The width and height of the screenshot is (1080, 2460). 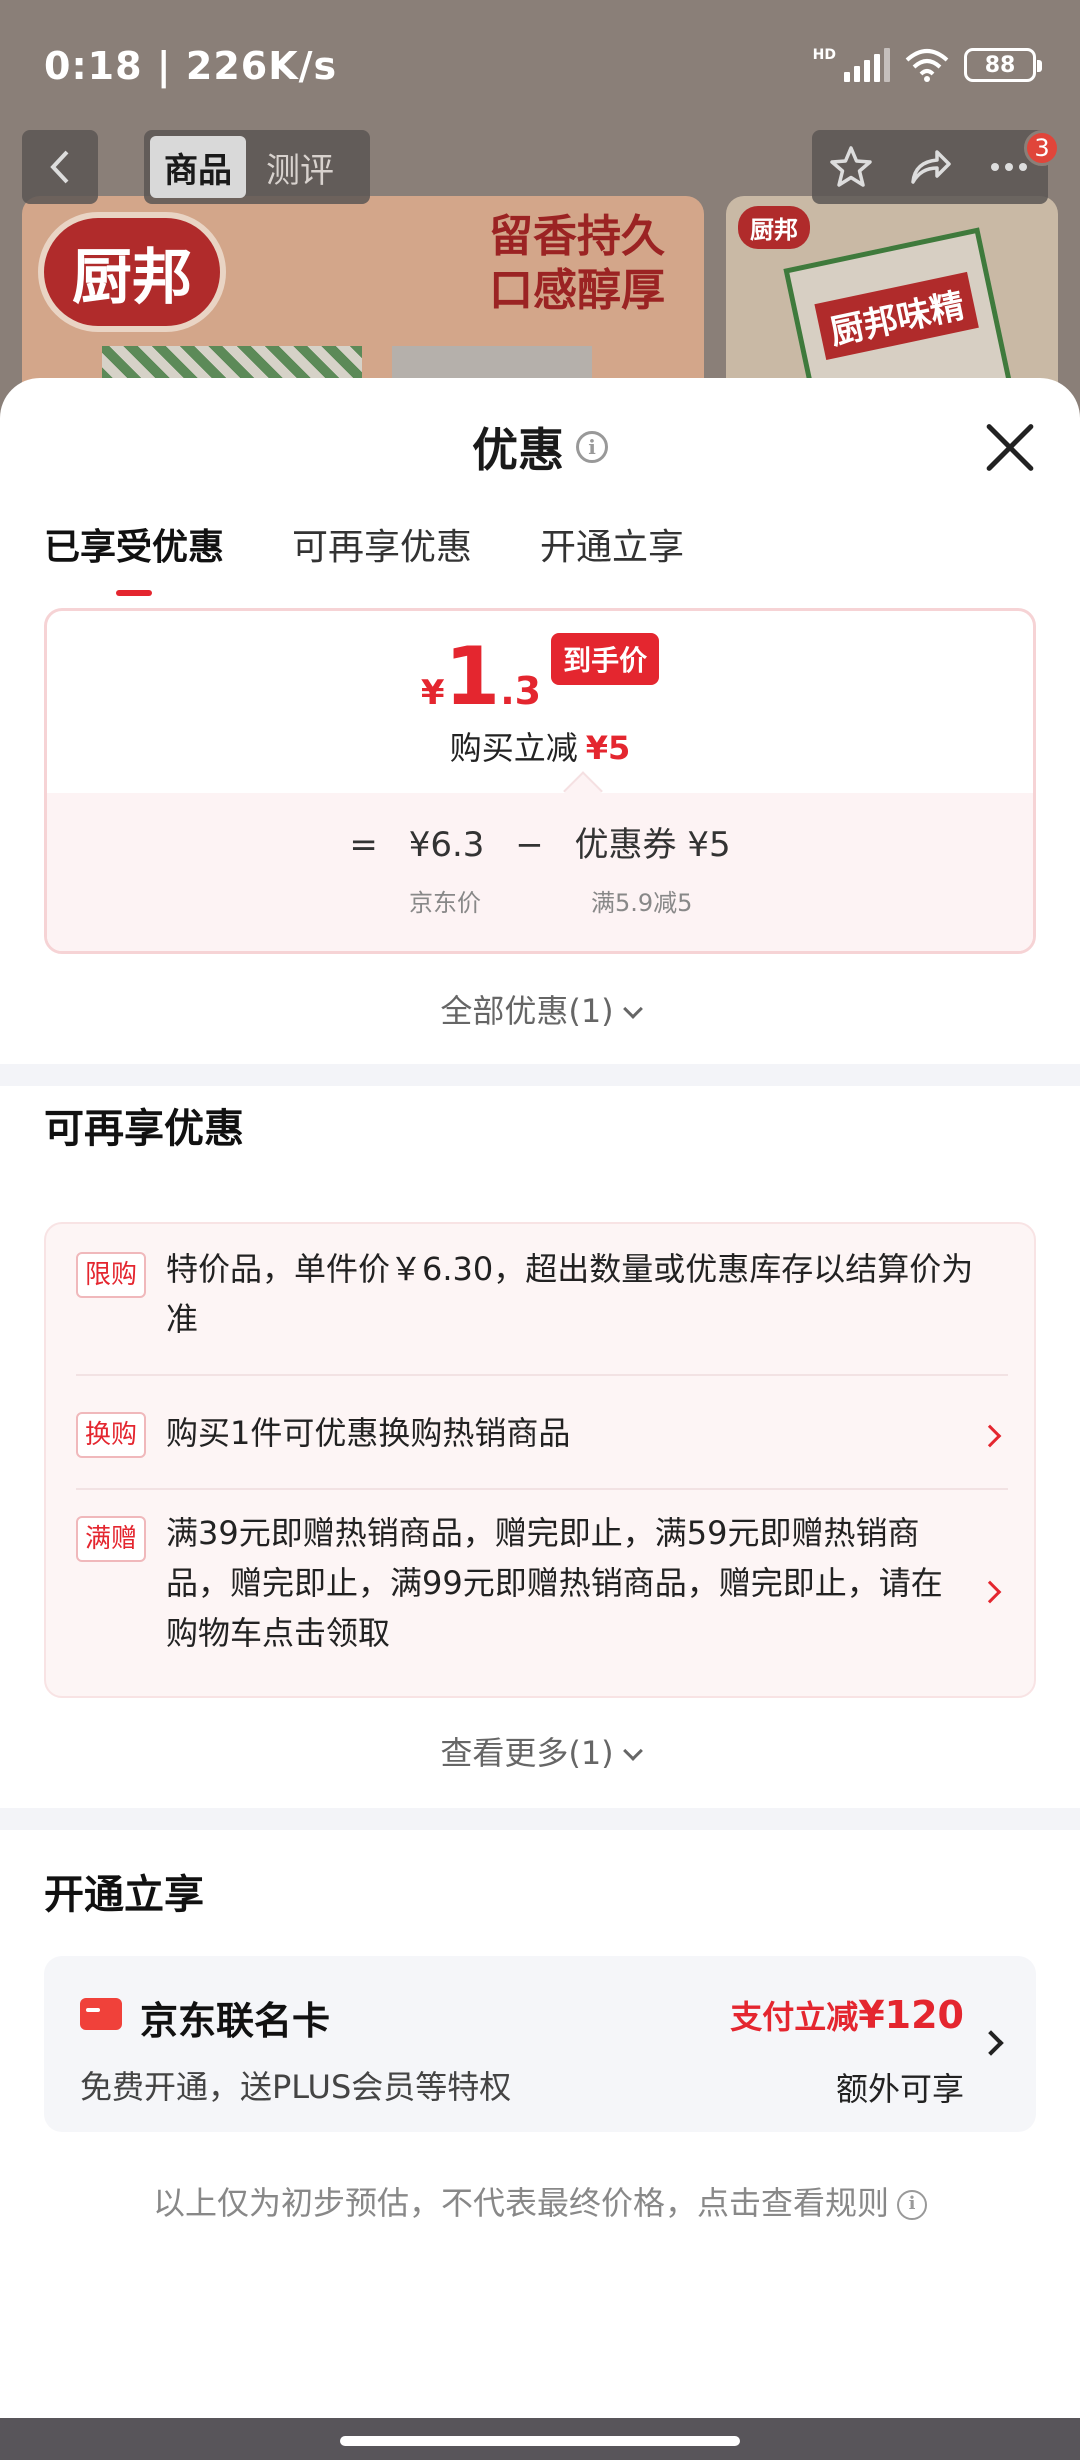 I want to click on see-more-toggle: 查看更多(1), so click(x=540, y=1751).